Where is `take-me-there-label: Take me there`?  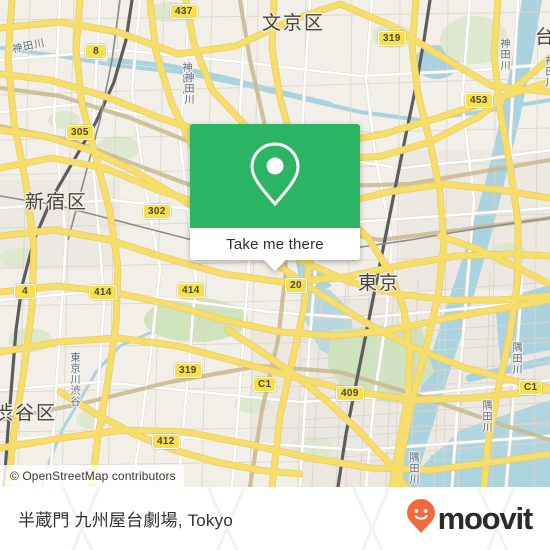
take-me-there-label: Take me there is located at coordinates (275, 244).